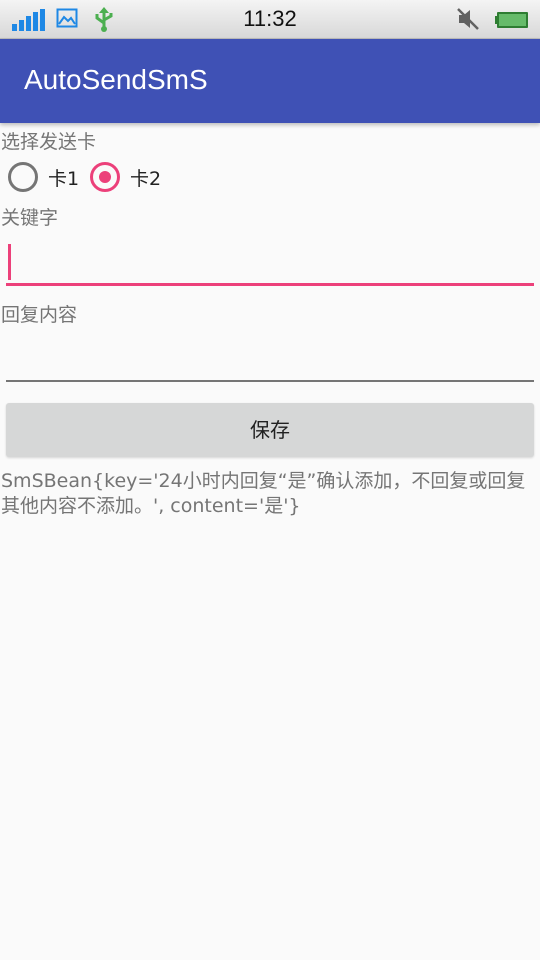  What do you see at coordinates (270, 19) in the screenshot?
I see `status-bar: 11:32` at bounding box center [270, 19].